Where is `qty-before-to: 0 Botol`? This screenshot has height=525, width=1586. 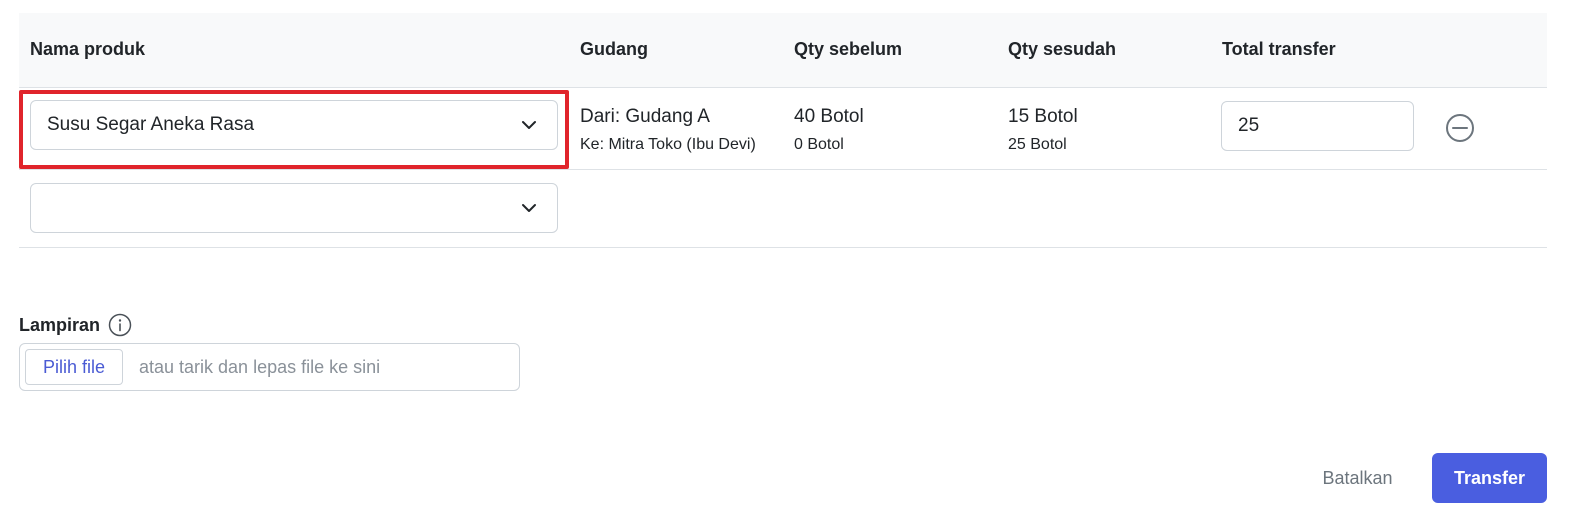
qty-before-to: 0 Botol is located at coordinates (819, 144).